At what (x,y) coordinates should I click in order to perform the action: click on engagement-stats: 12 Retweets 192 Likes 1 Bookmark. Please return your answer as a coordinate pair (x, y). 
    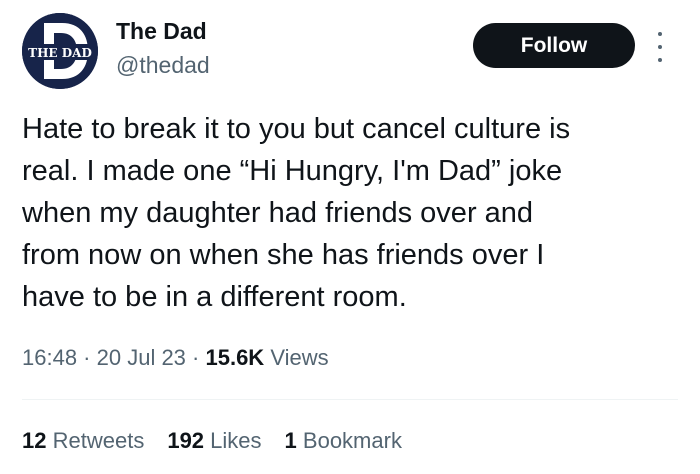
    Looking at the image, I should click on (212, 441).